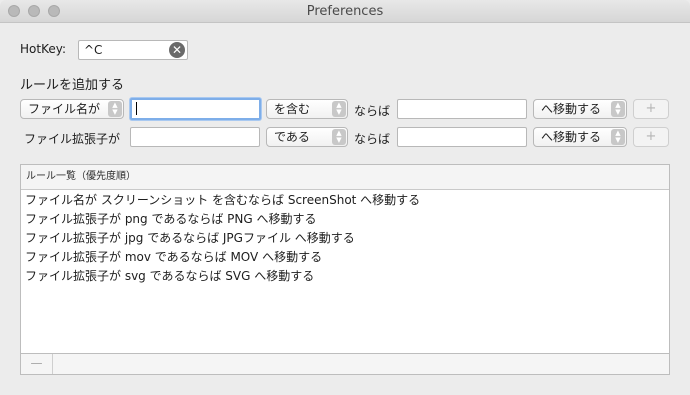  I want to click on add-rule-heading: ルールを追加する, so click(72, 85).